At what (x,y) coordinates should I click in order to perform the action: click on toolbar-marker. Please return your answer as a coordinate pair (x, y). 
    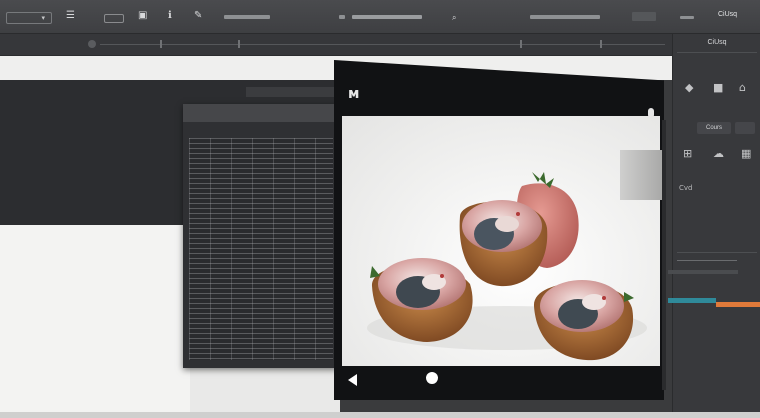
    Looking at the image, I should click on (342, 17).